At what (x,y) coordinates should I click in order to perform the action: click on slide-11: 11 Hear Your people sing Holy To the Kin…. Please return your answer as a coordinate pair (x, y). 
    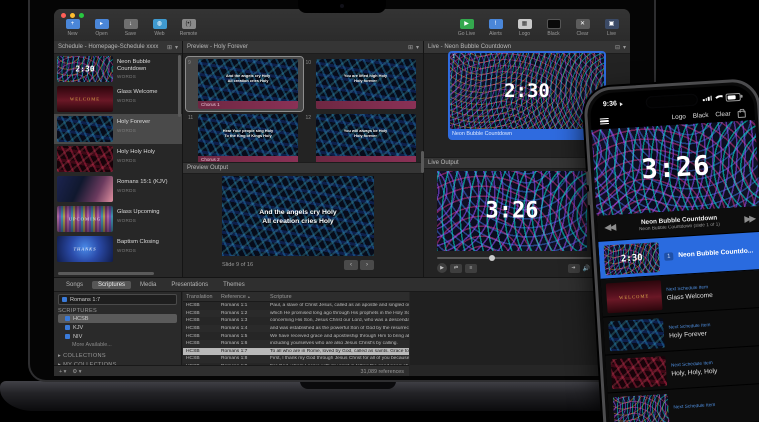
    Looking at the image, I should click on (244, 139).